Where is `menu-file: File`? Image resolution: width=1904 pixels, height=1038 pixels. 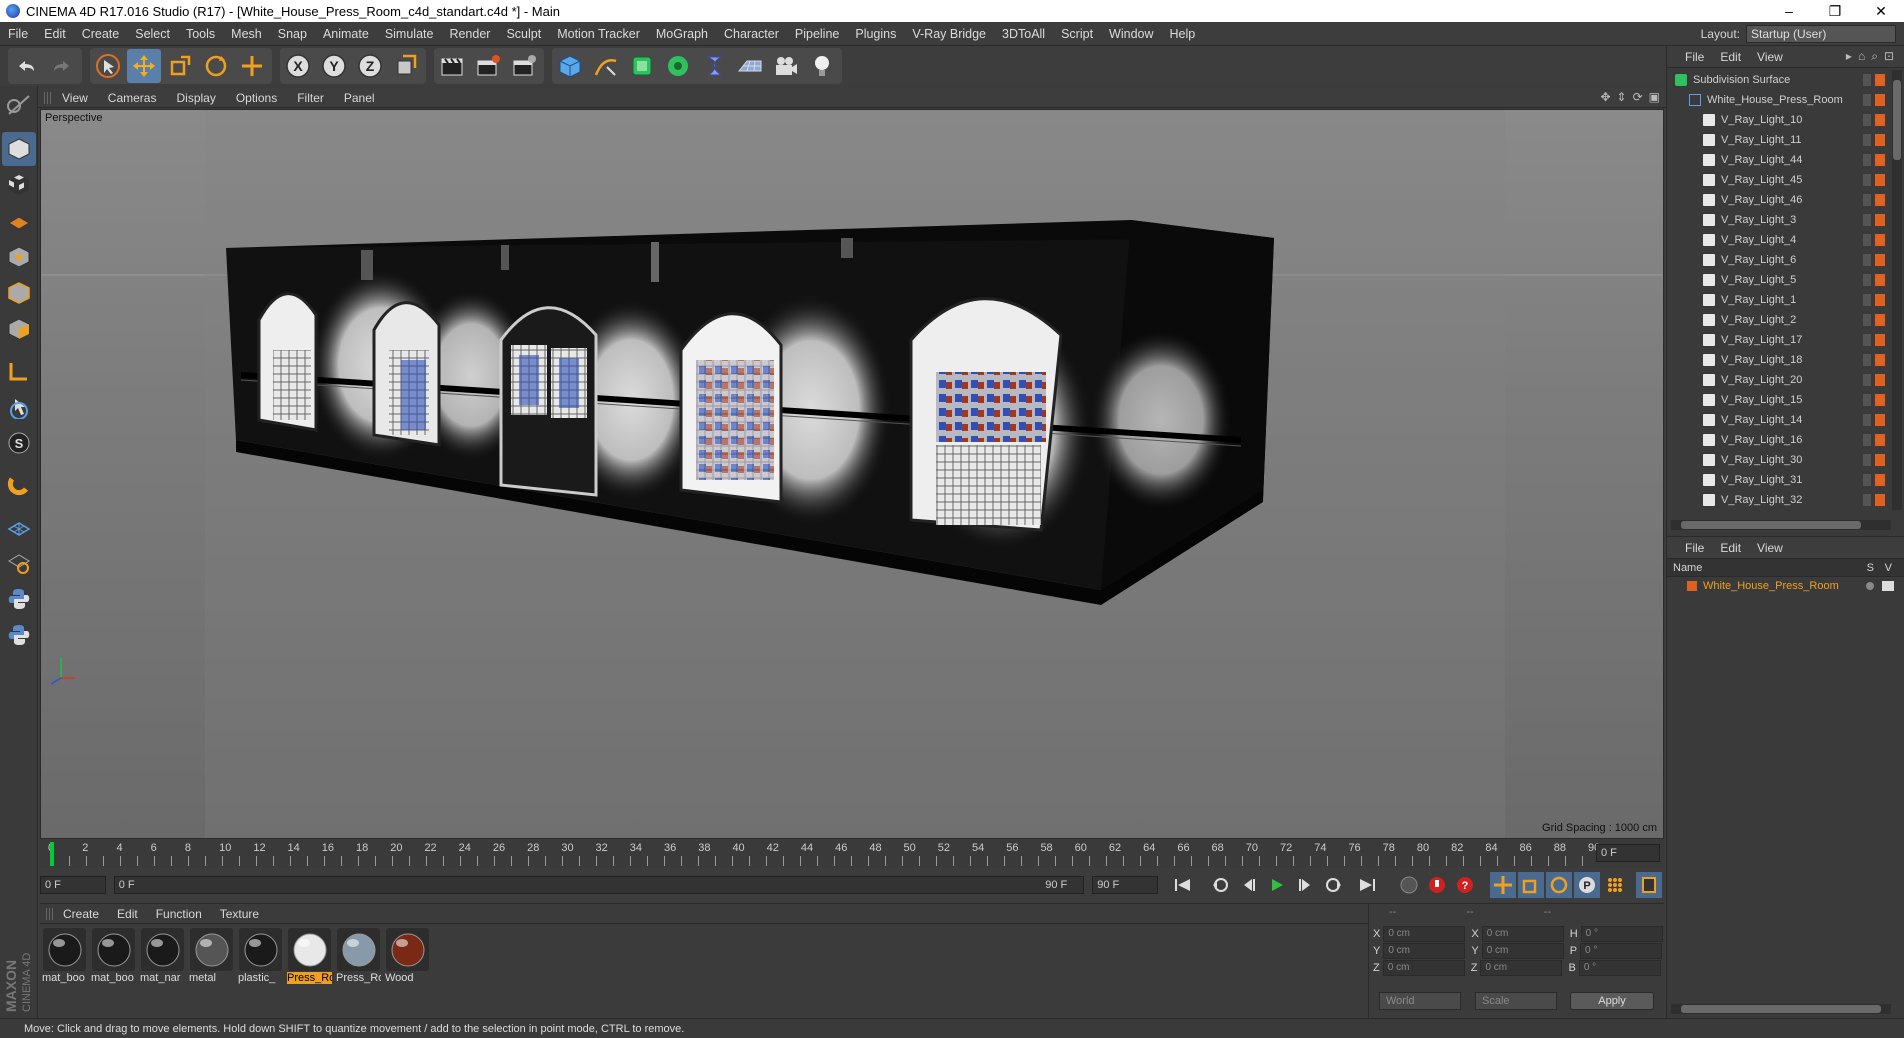
menu-file: File is located at coordinates (18, 34).